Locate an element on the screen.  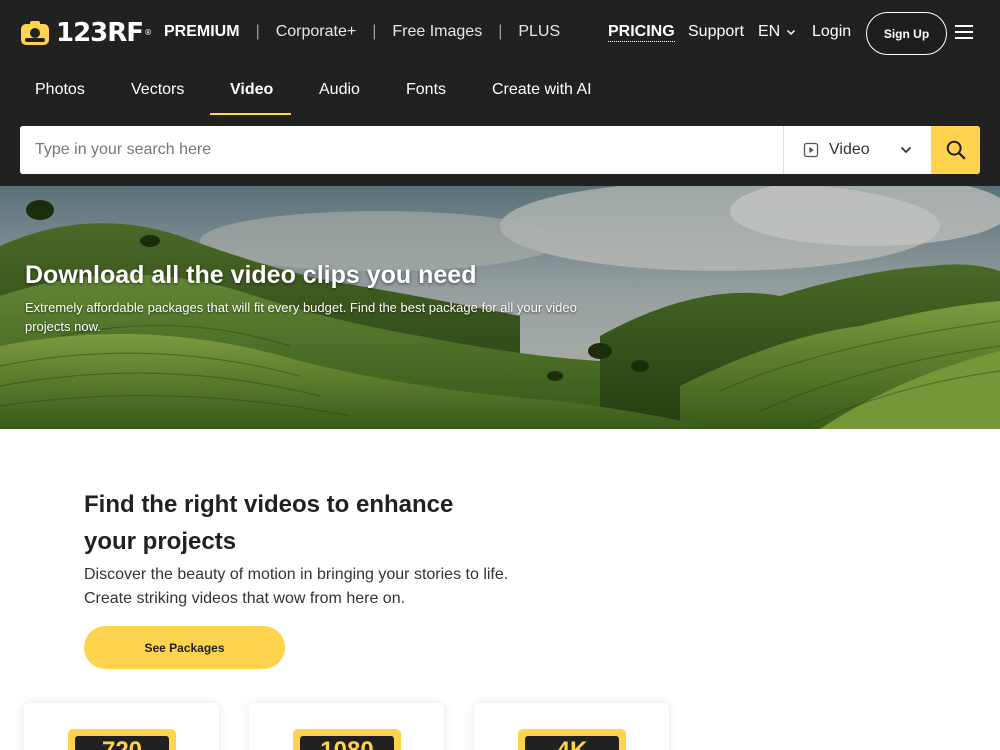
tab-vectors: Vectors is located at coordinates (157, 90).